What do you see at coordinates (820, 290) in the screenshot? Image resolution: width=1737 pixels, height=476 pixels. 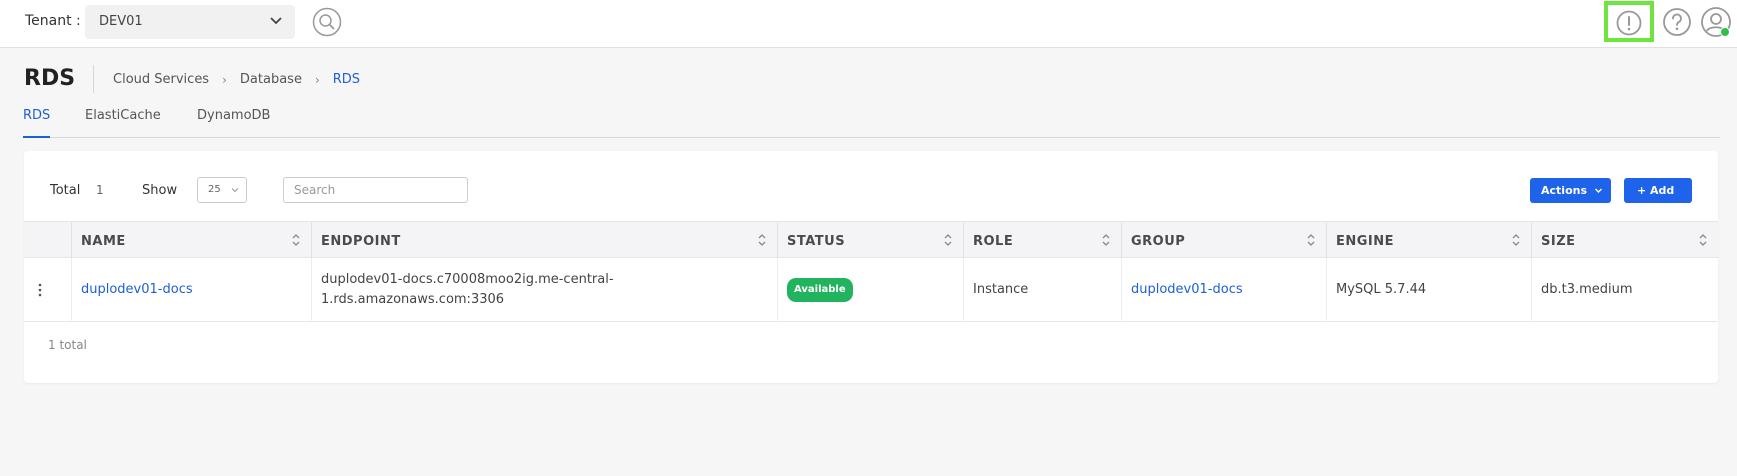 I see `status-badge: Available` at bounding box center [820, 290].